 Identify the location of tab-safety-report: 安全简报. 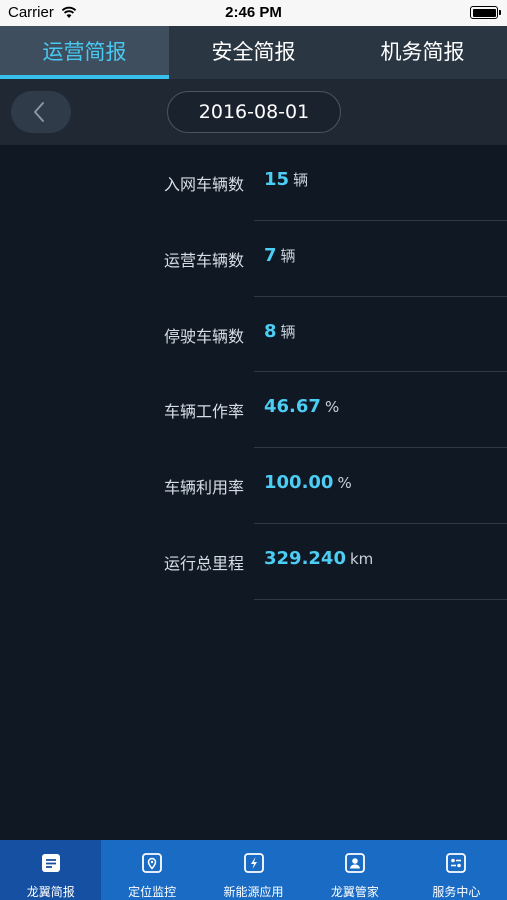
(253, 52).